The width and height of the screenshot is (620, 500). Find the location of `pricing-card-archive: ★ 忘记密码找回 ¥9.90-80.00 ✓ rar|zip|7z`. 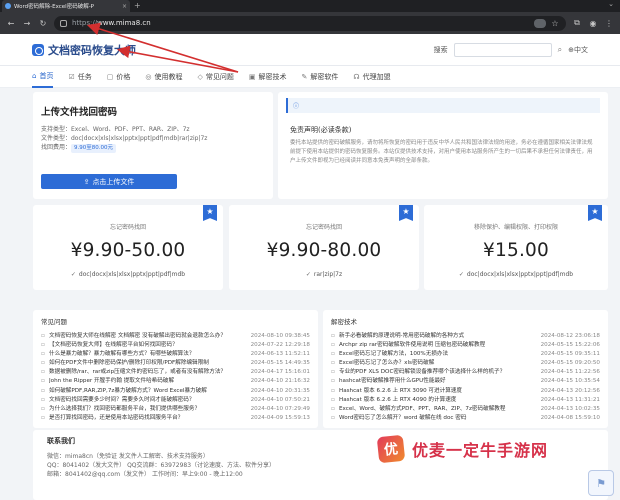

pricing-card-archive: ★ 忘记密码找回 ¥9.90-80.00 ✓ rar|zip|7z is located at coordinates (324, 247).